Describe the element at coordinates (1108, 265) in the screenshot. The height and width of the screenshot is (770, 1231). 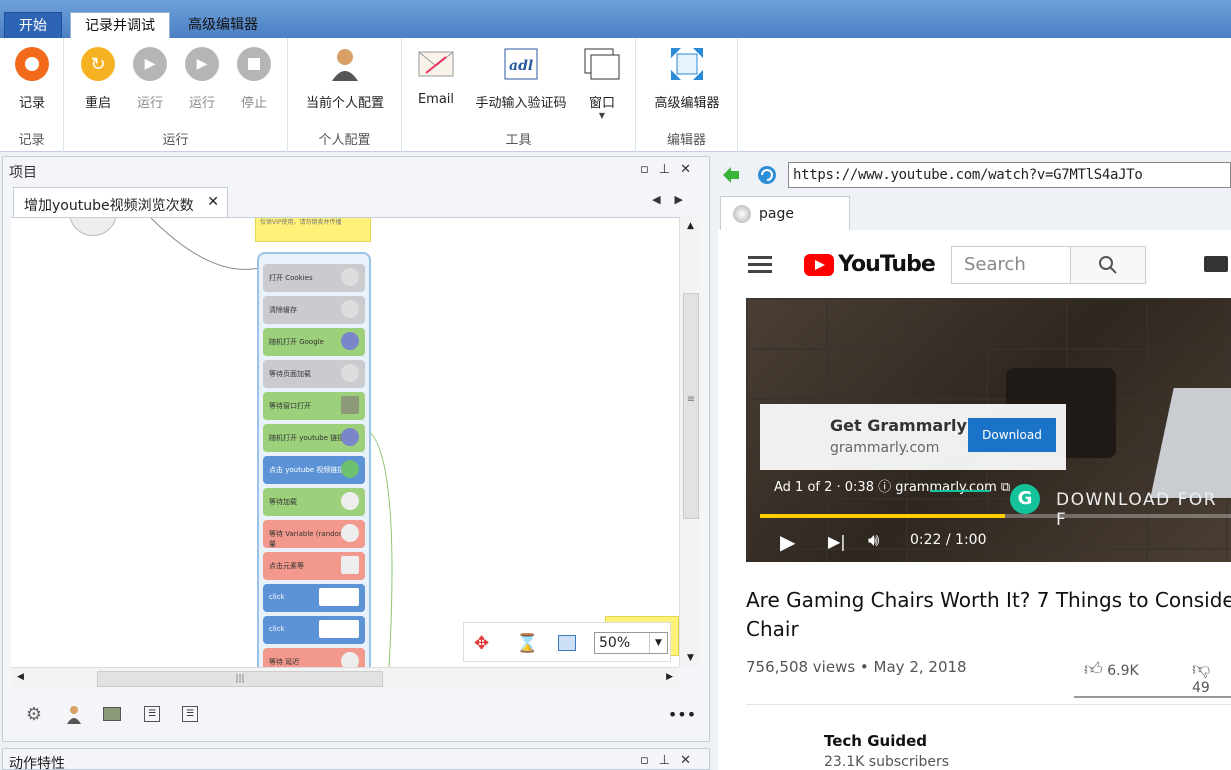
I see `search-button` at that location.